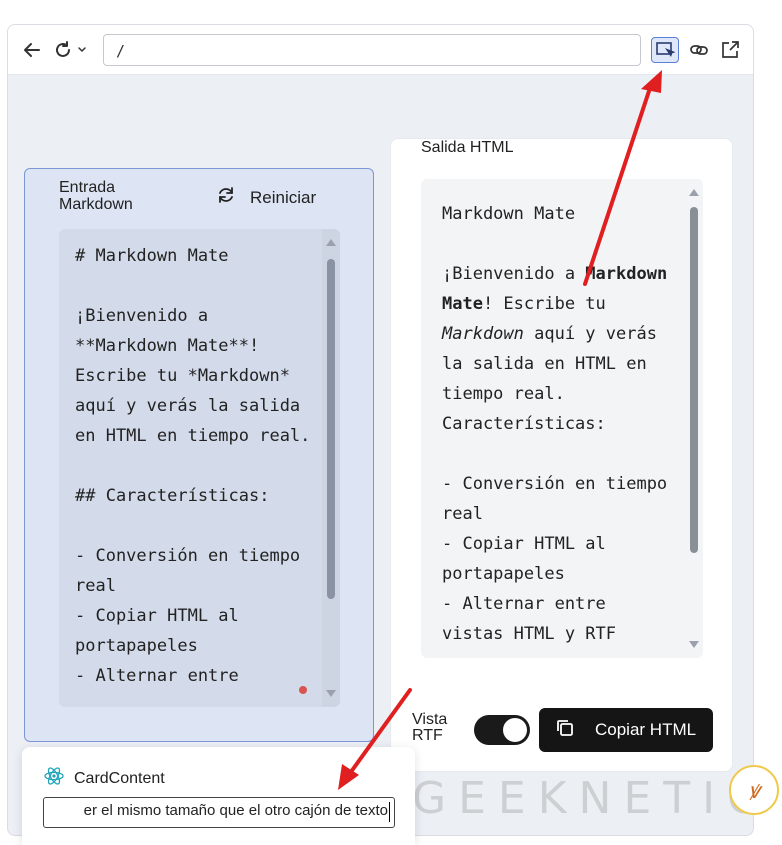 This screenshot has width=782, height=845. I want to click on markdown-input-title: Entrada Markdown, so click(96, 196).